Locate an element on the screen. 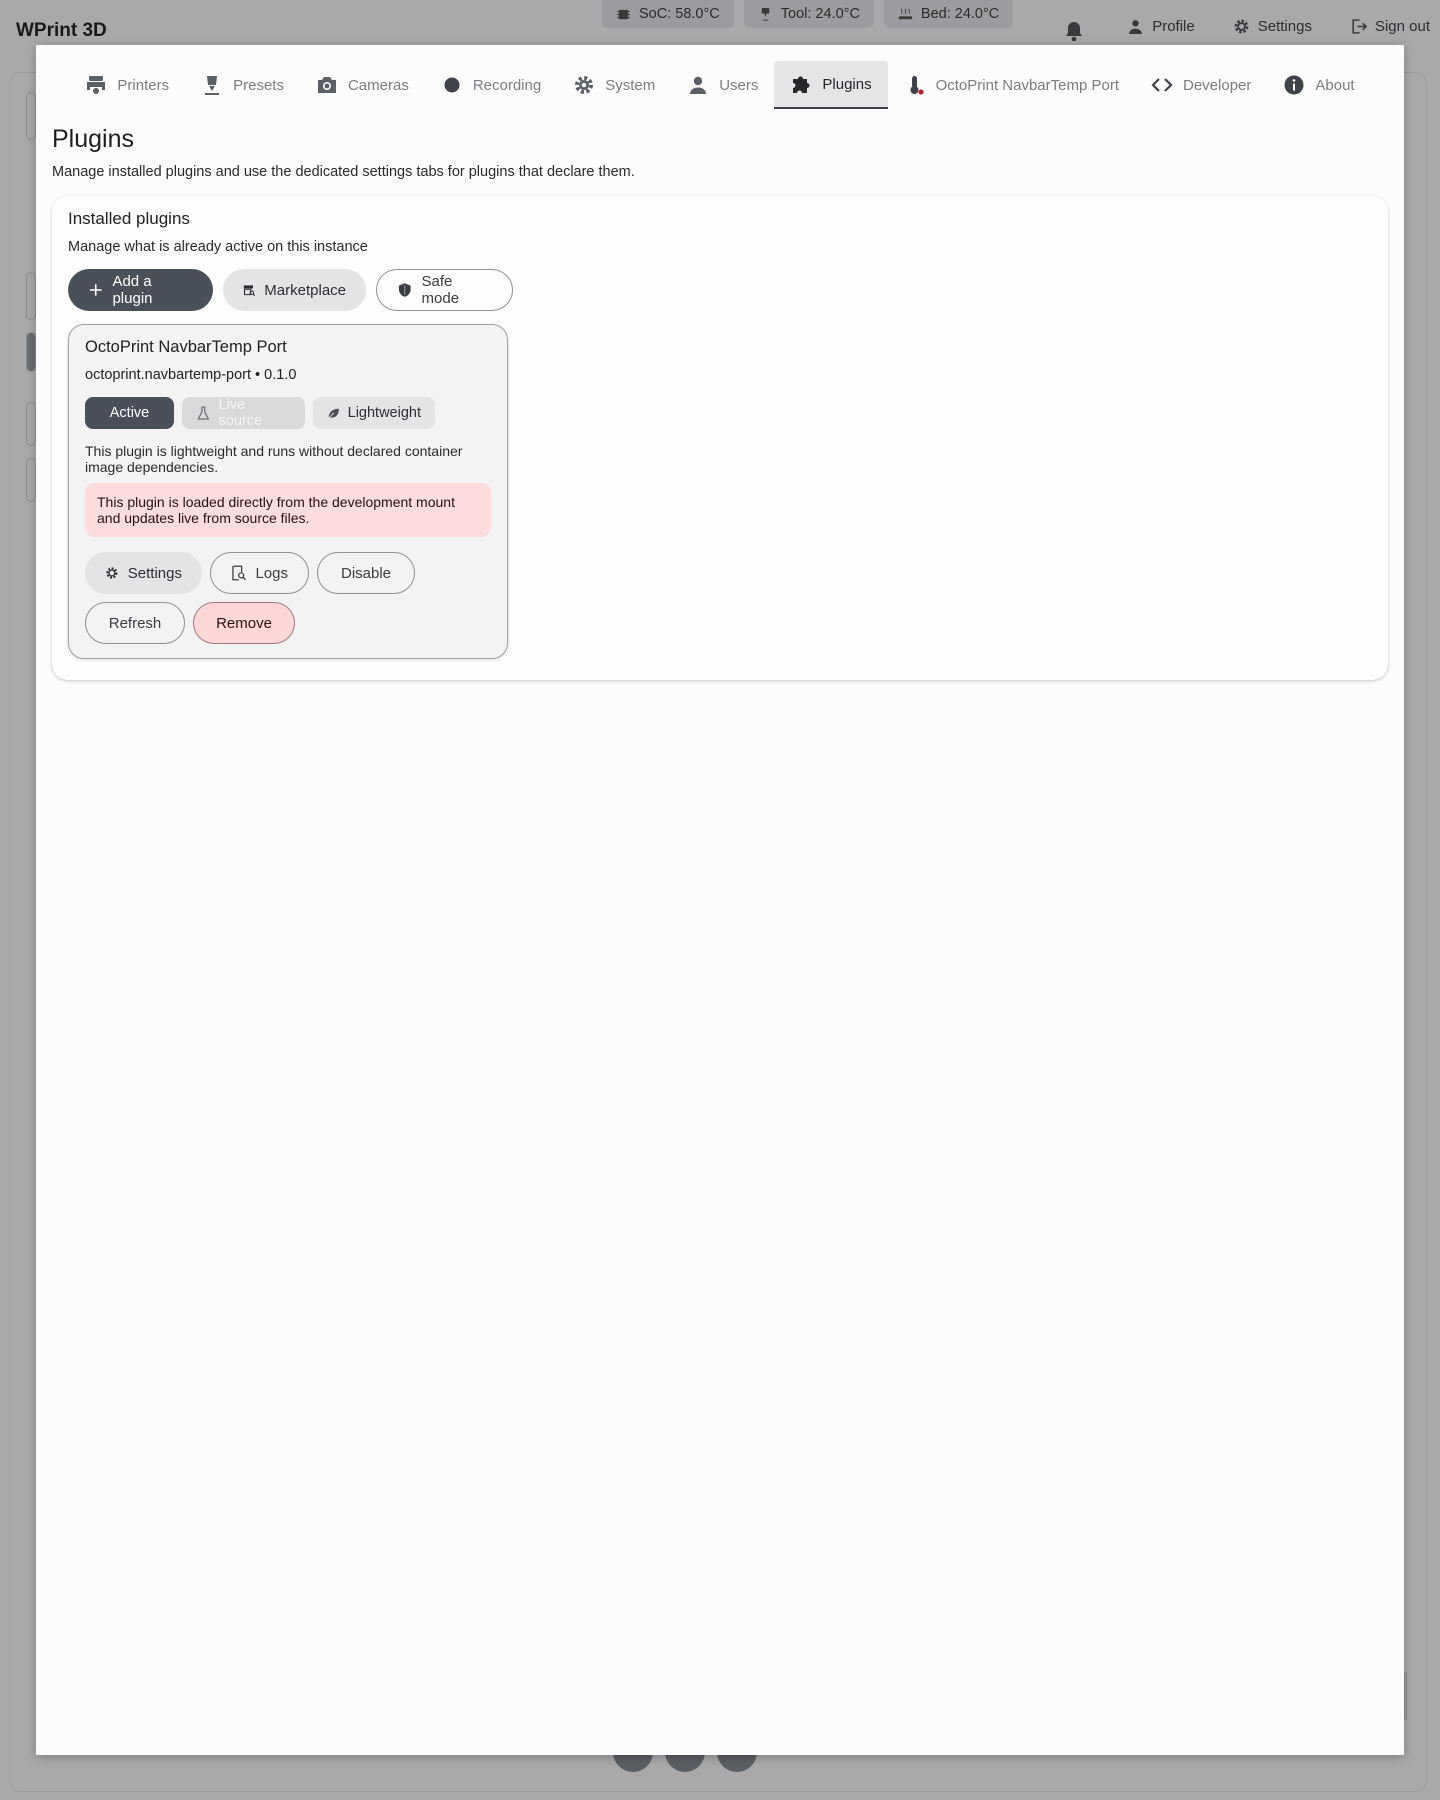 The image size is (1440, 1800). bell-icon is located at coordinates (1074, 31).